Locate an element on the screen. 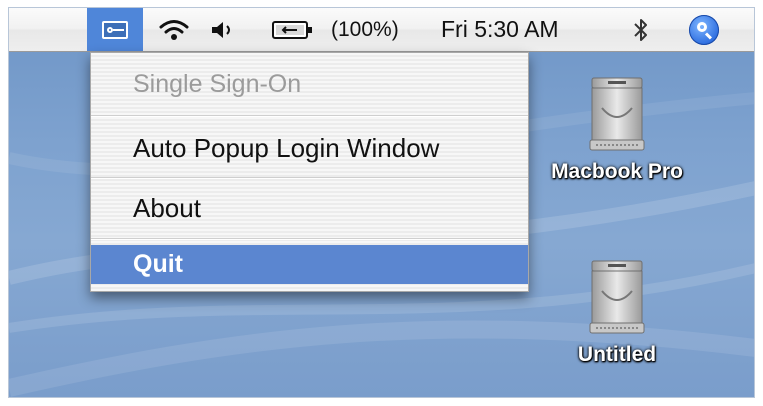  volume-menu-extra is located at coordinates (222, 29).